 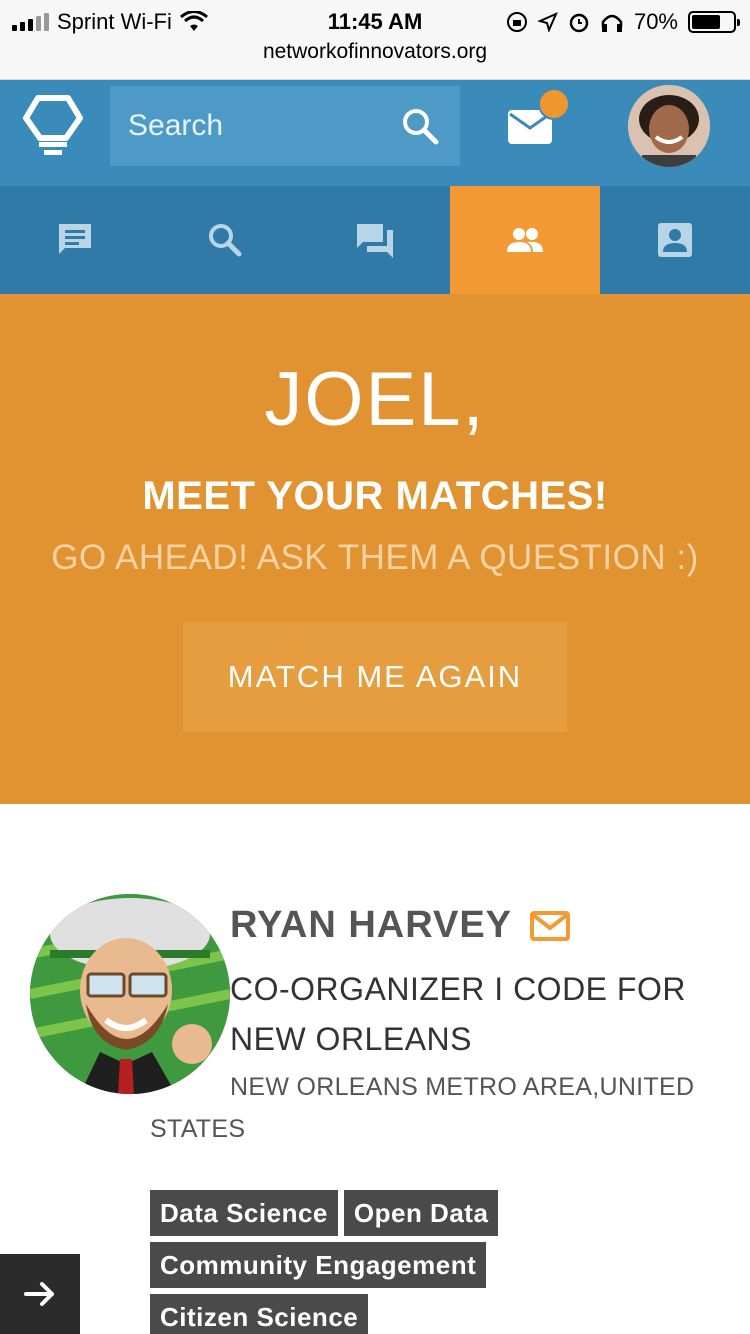 I want to click on match-name: RYAN HARVEY, so click(x=371, y=925).